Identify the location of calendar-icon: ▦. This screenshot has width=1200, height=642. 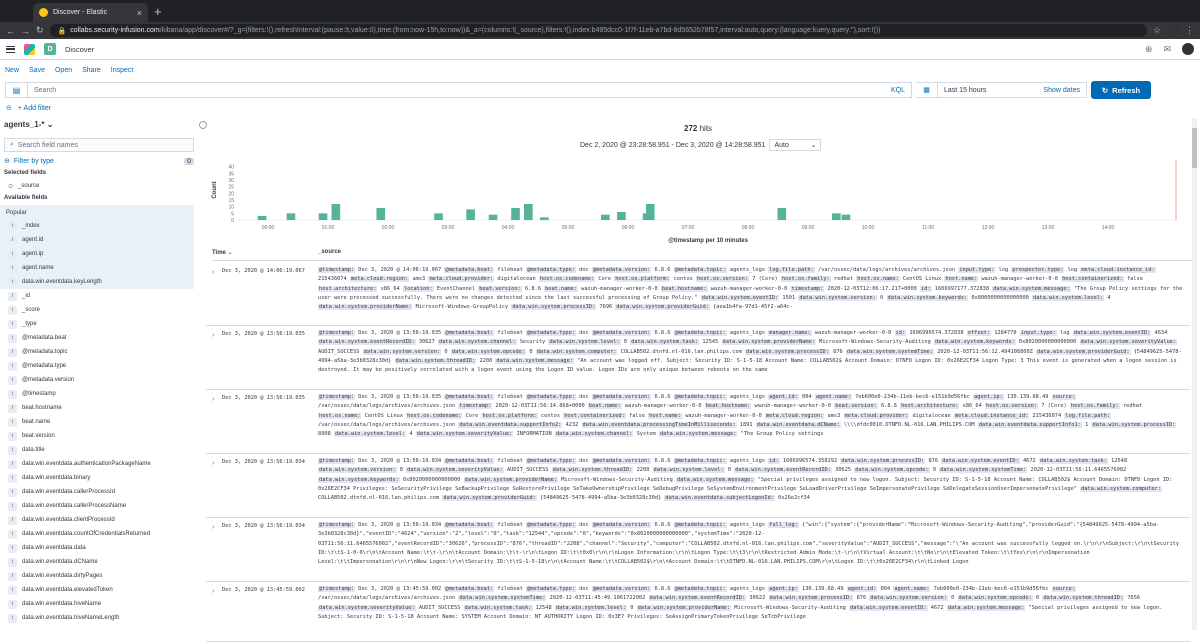
(927, 90).